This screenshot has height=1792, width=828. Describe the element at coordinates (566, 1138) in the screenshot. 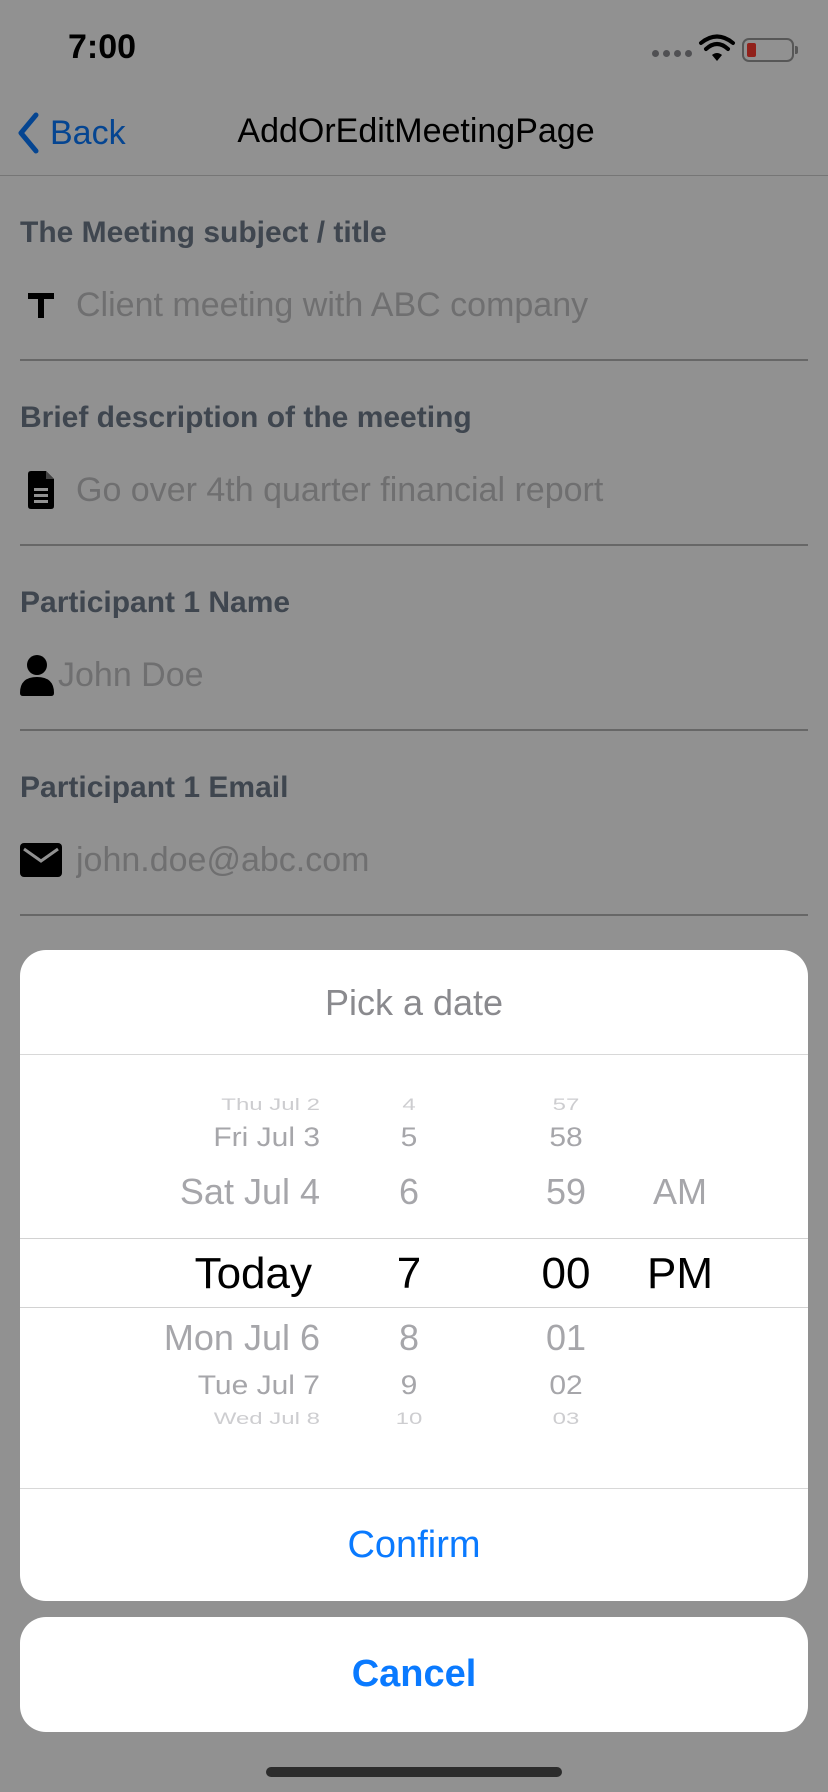

I see `minute-option: 58` at that location.